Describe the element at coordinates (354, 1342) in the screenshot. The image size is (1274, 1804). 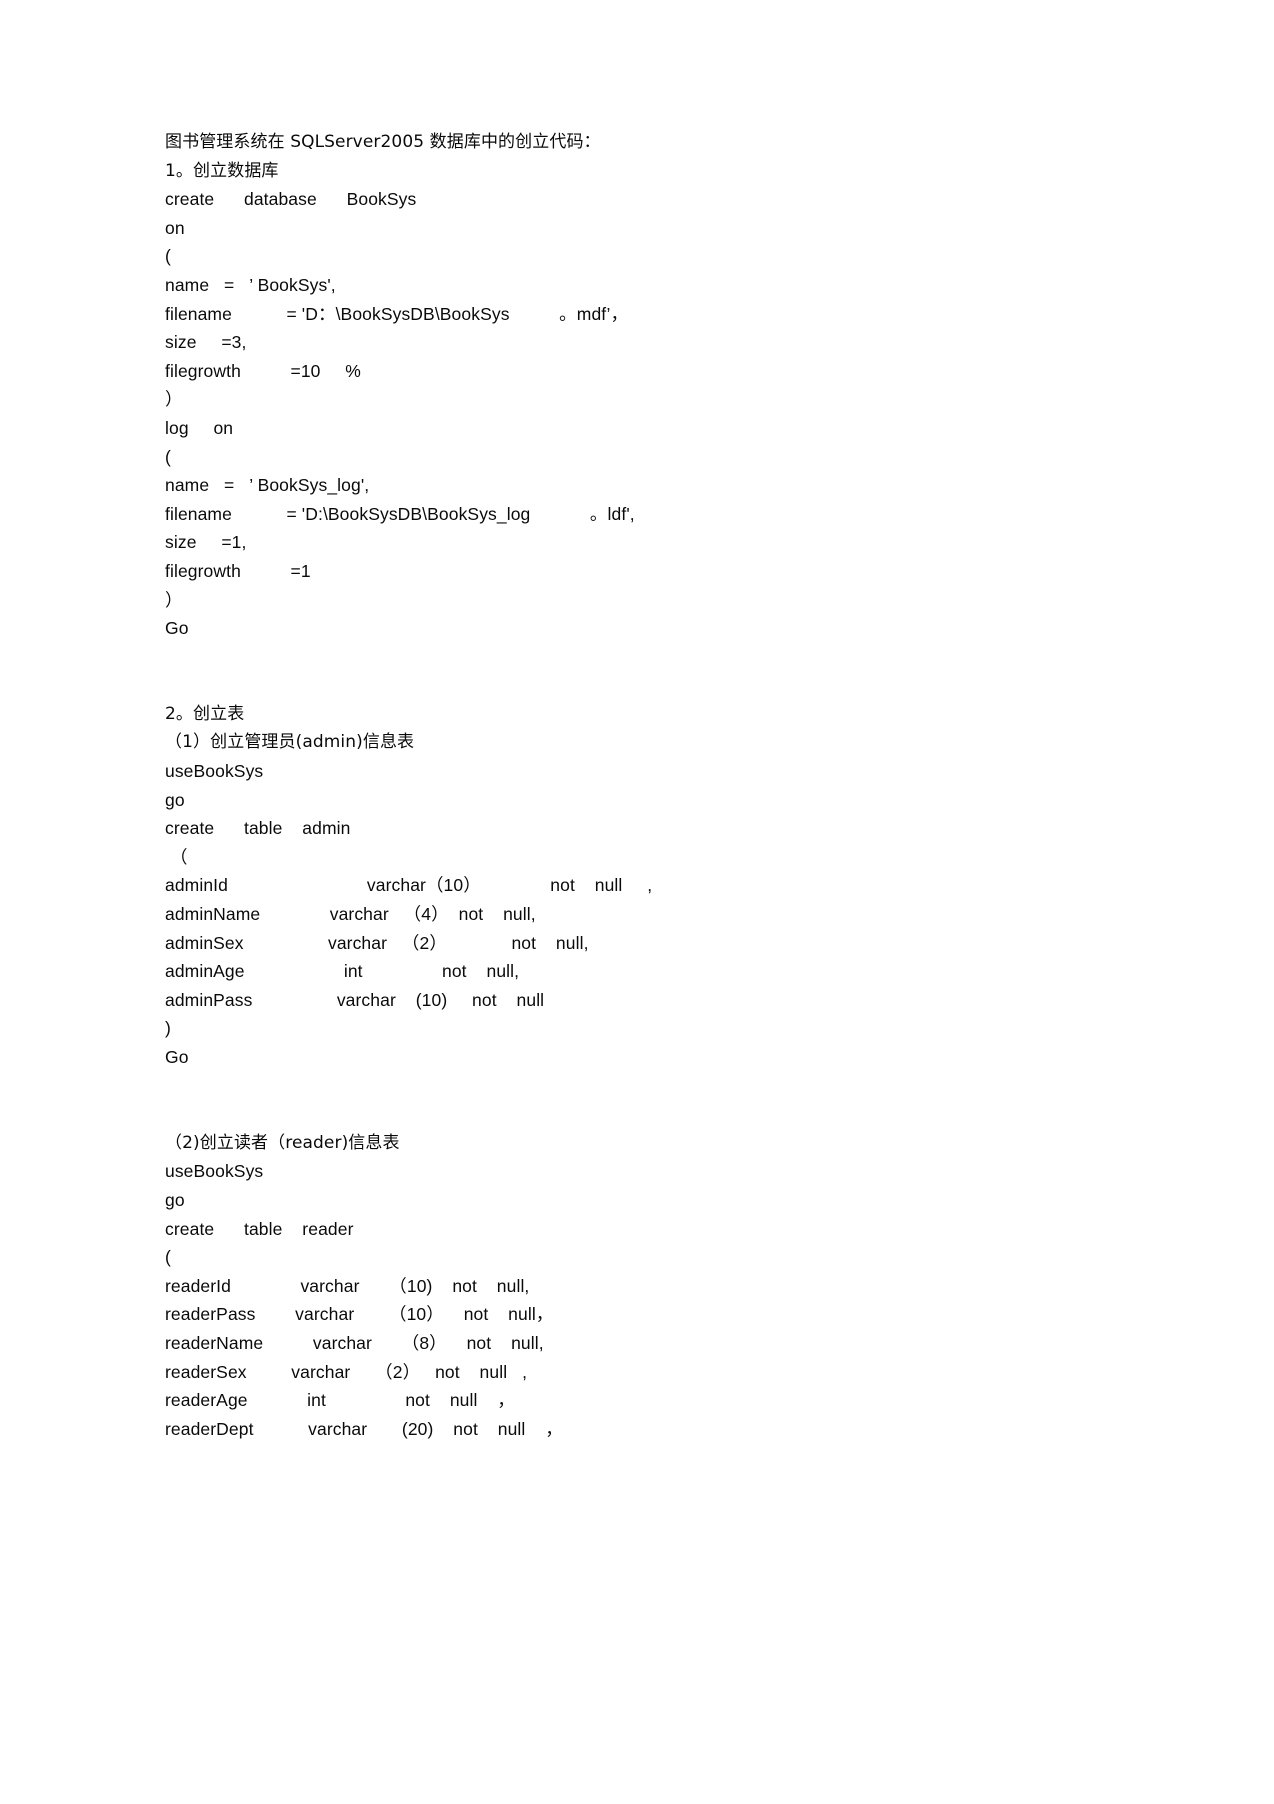
I see `code-line: readerName varchar （8） not null,` at that location.